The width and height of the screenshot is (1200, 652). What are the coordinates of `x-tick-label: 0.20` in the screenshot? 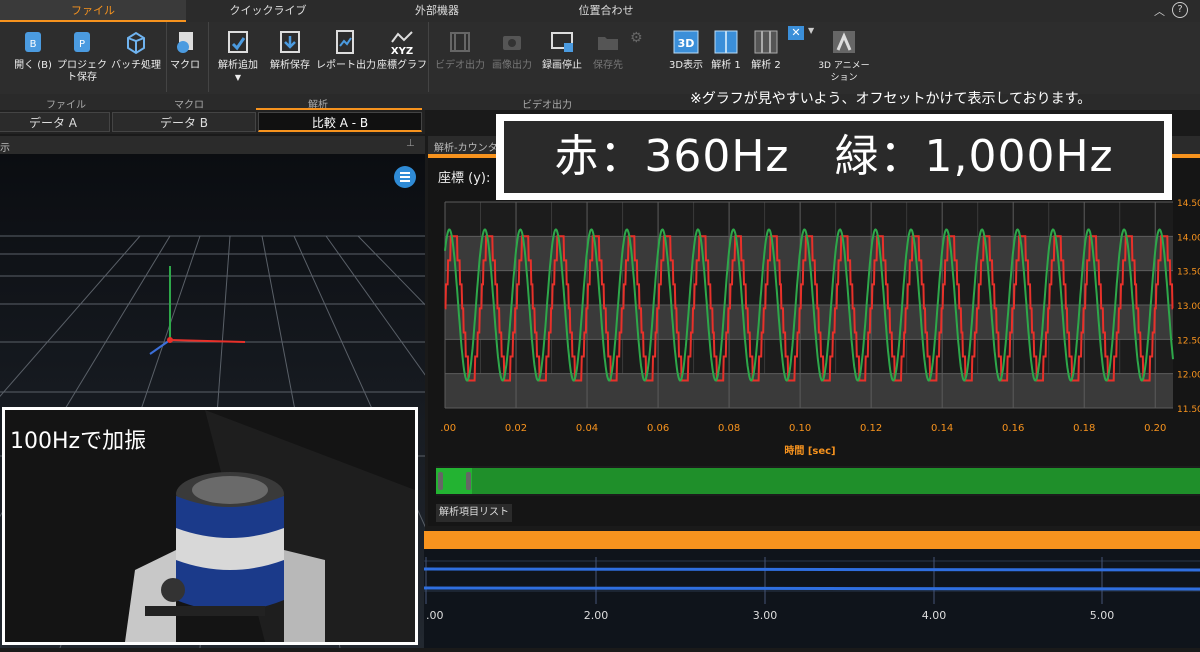 It's located at (1155, 428).